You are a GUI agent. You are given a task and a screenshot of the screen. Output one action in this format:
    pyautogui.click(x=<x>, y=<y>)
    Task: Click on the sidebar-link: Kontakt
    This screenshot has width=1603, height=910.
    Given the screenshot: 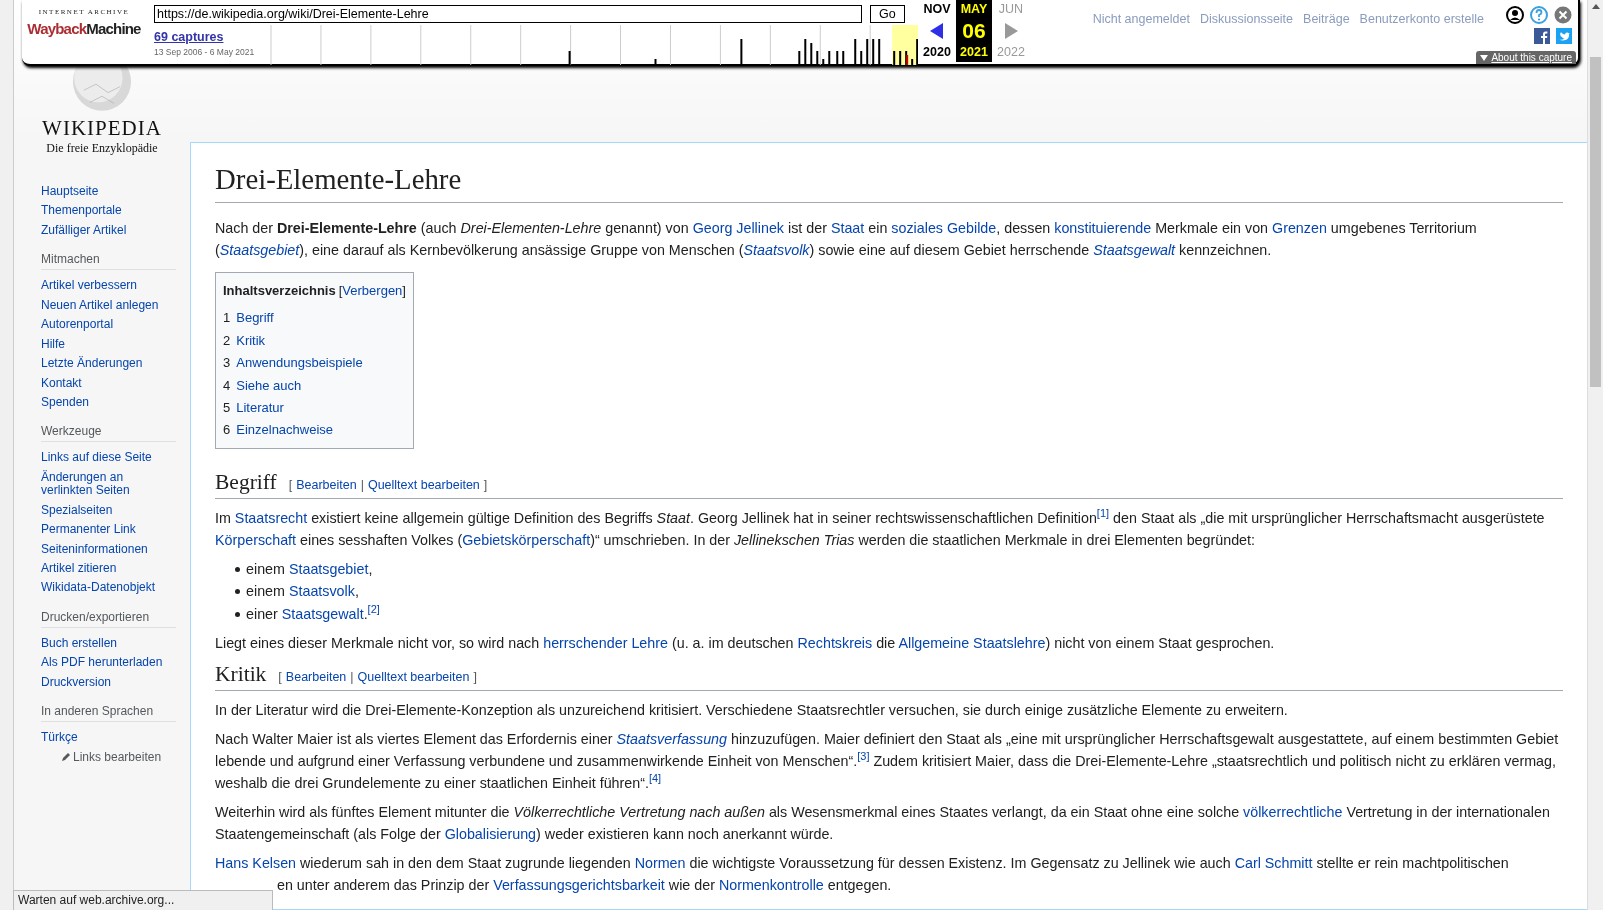 What is the action you would take?
    pyautogui.click(x=106, y=383)
    